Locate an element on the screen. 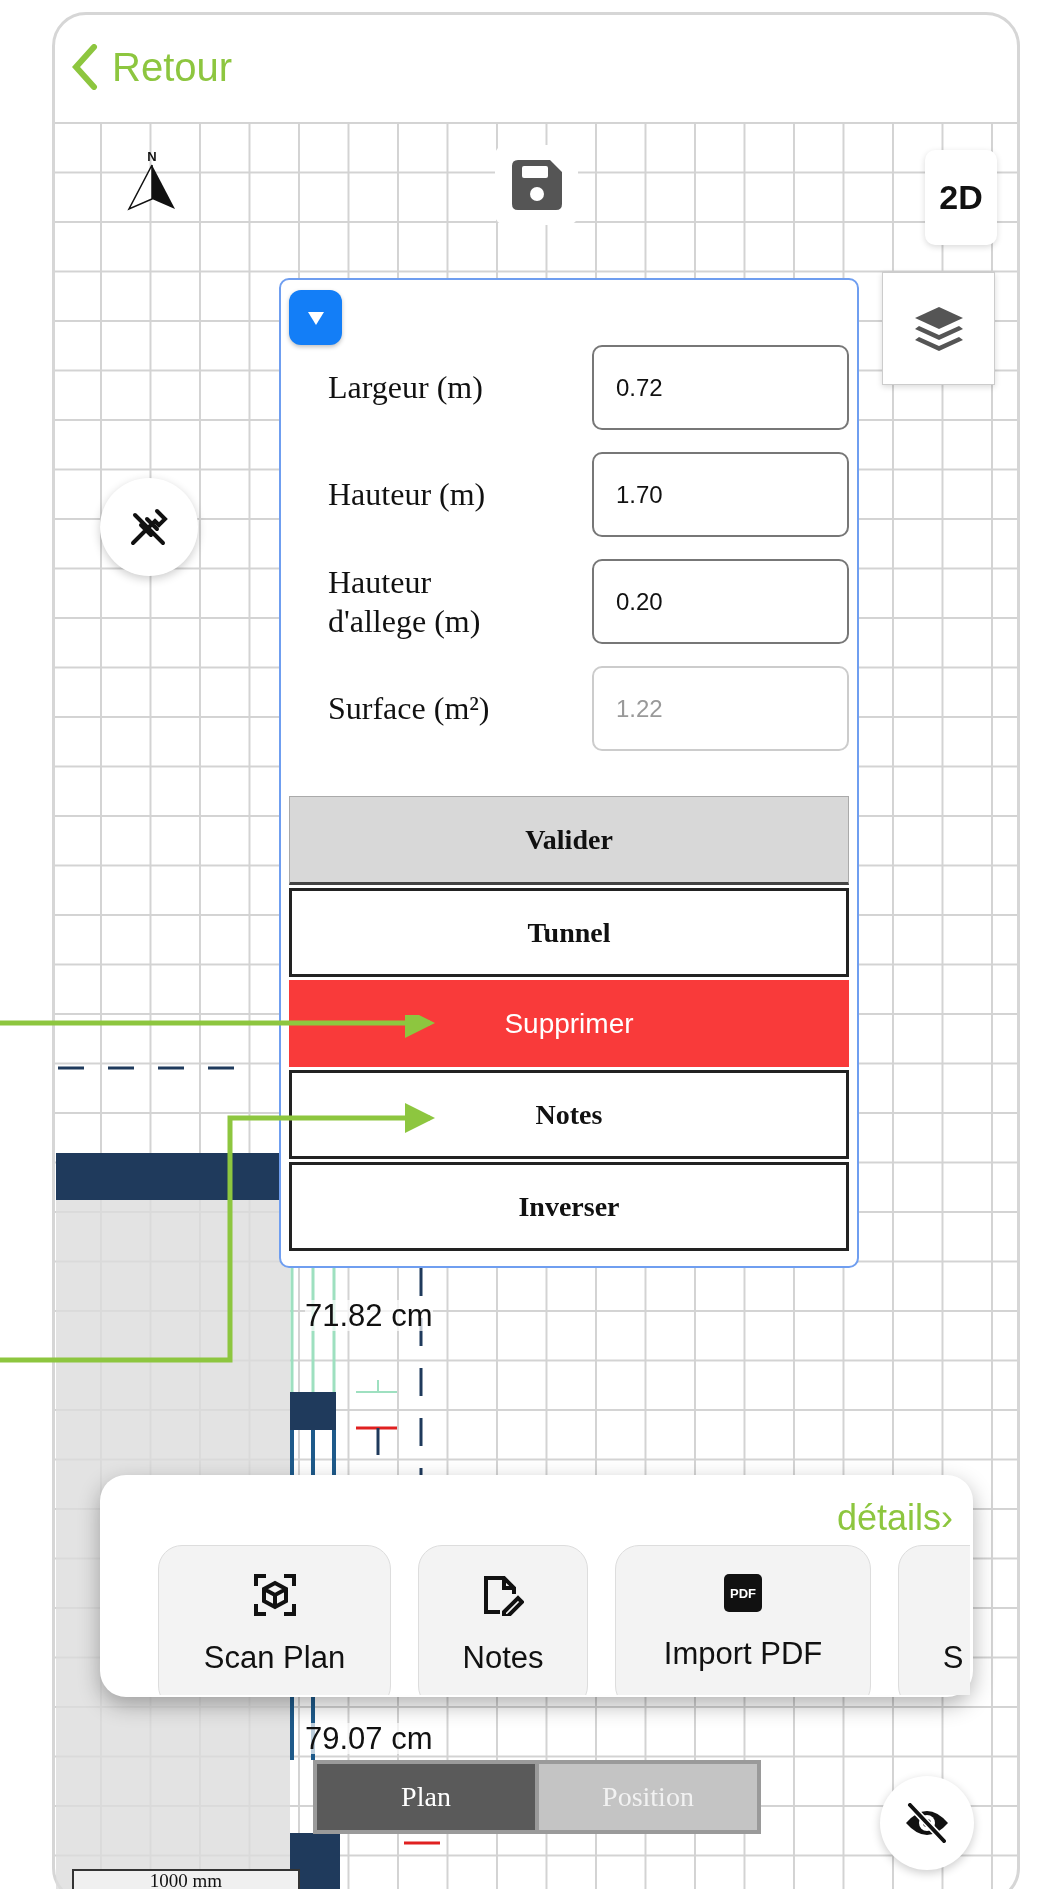  north-arrow-icon is located at coordinates (152, 187).